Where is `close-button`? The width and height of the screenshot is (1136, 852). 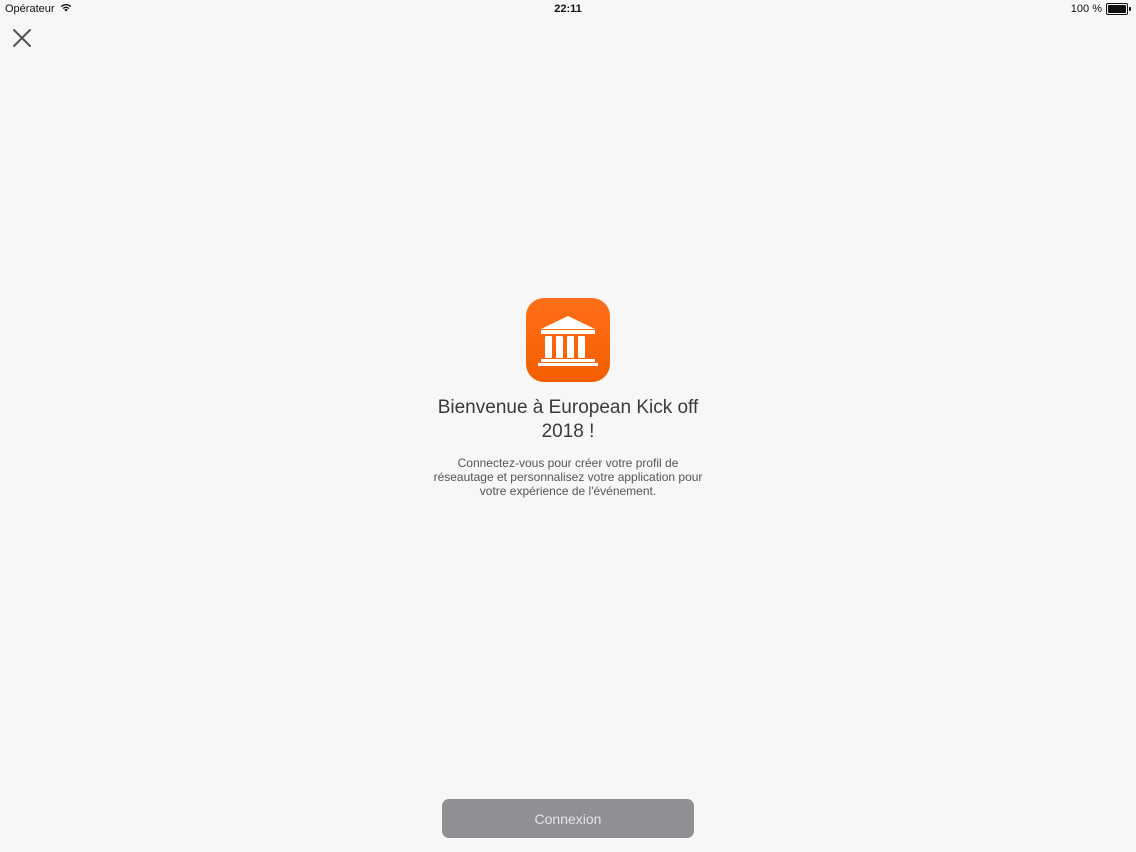 close-button is located at coordinates (22, 38).